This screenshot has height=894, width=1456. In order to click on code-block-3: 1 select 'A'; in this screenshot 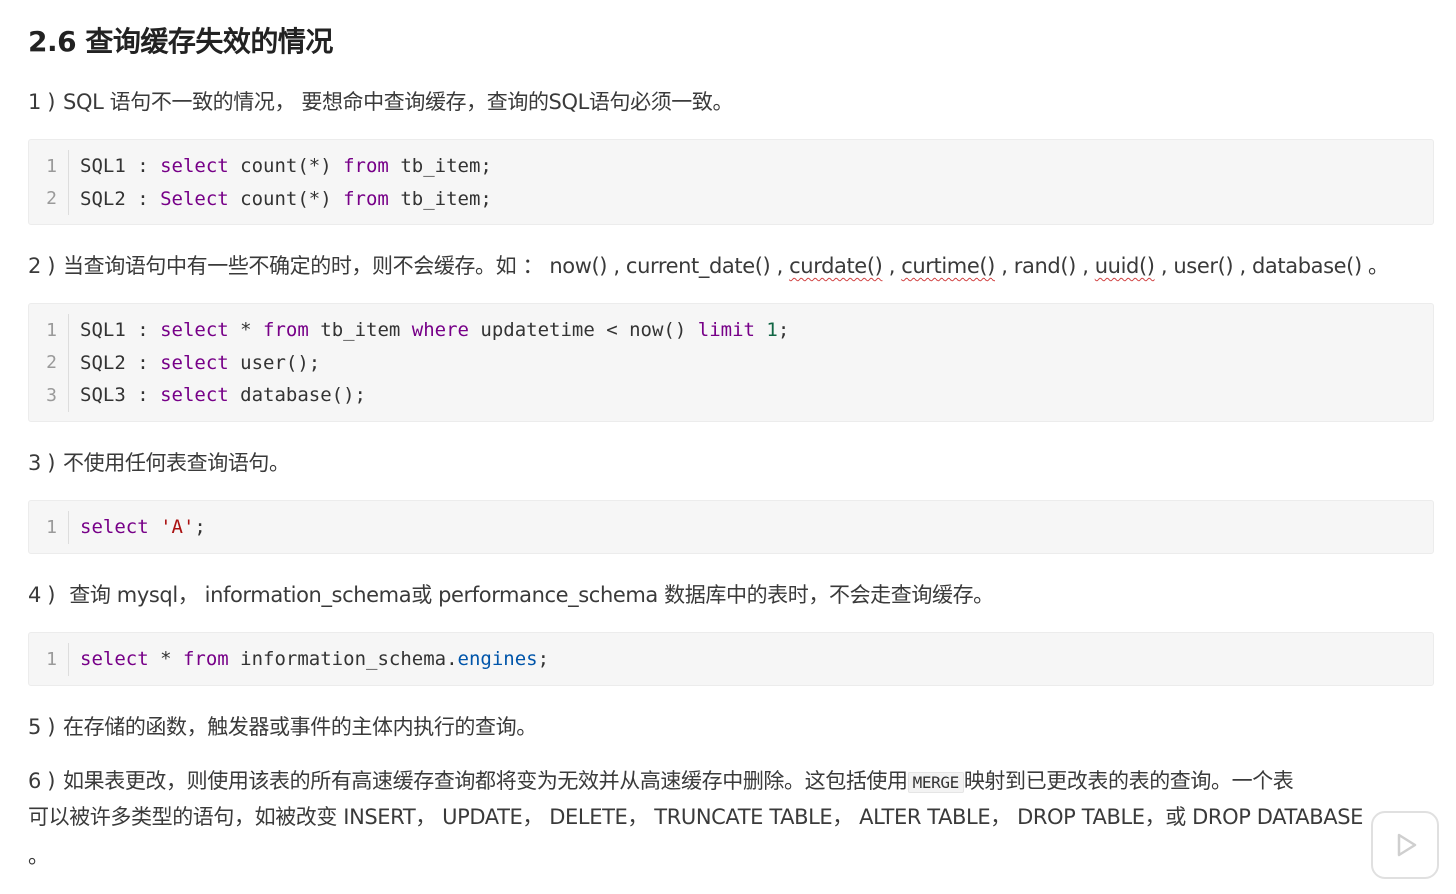, I will do `click(731, 527)`.